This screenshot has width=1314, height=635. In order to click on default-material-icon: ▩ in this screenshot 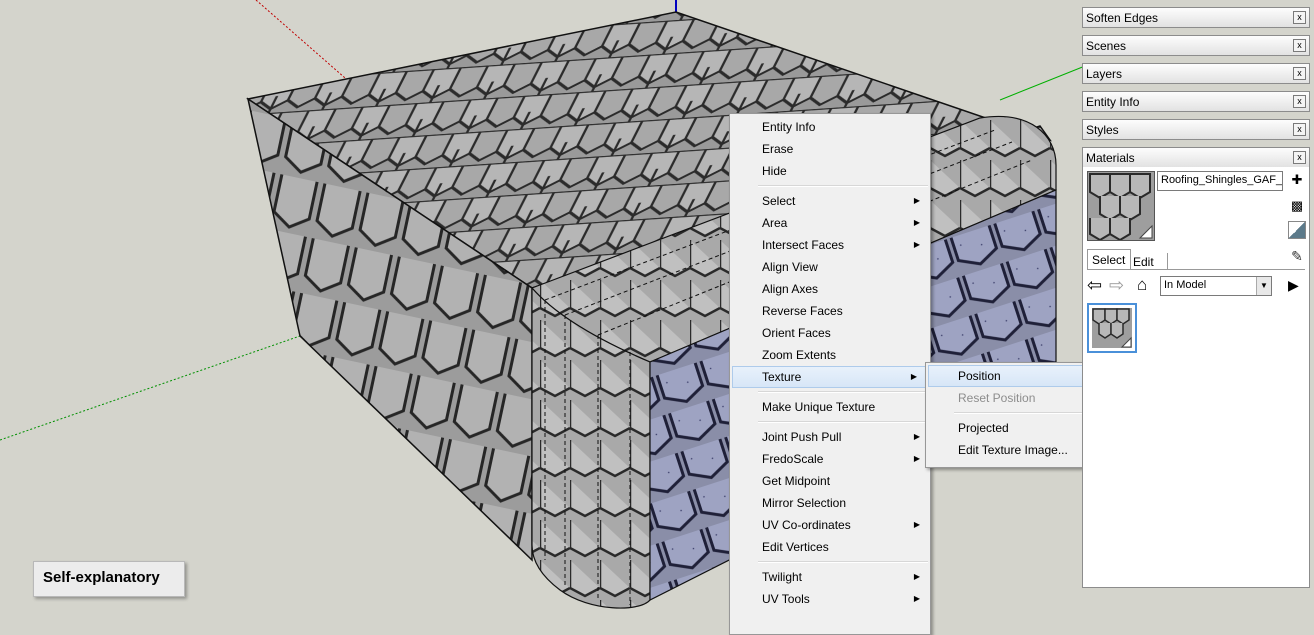, I will do `click(1297, 206)`.